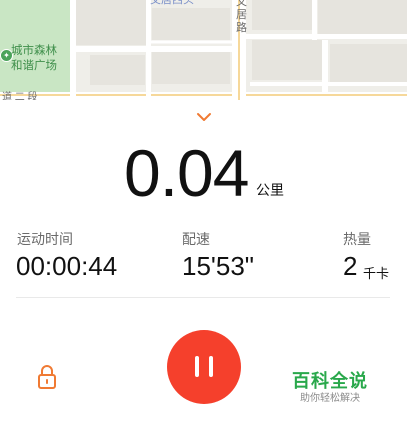 The width and height of the screenshot is (407, 439). Describe the element at coordinates (350, 266) in the screenshot. I see `calories-value: 2` at that location.